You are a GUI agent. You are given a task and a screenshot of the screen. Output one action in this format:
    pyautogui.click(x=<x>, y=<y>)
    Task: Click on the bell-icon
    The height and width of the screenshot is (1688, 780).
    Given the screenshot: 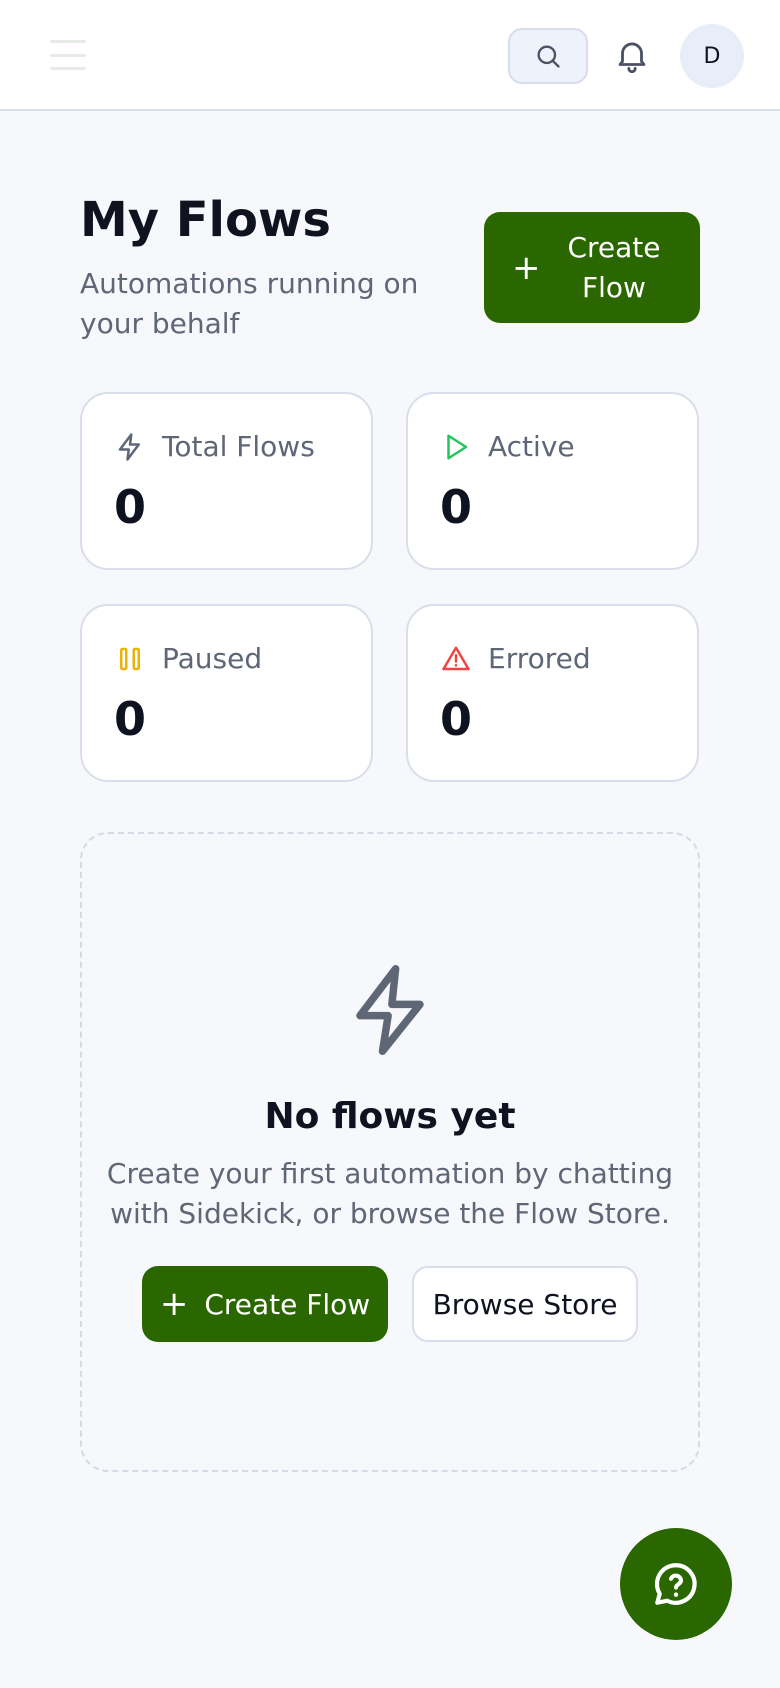 What is the action you would take?
    pyautogui.click(x=632, y=57)
    